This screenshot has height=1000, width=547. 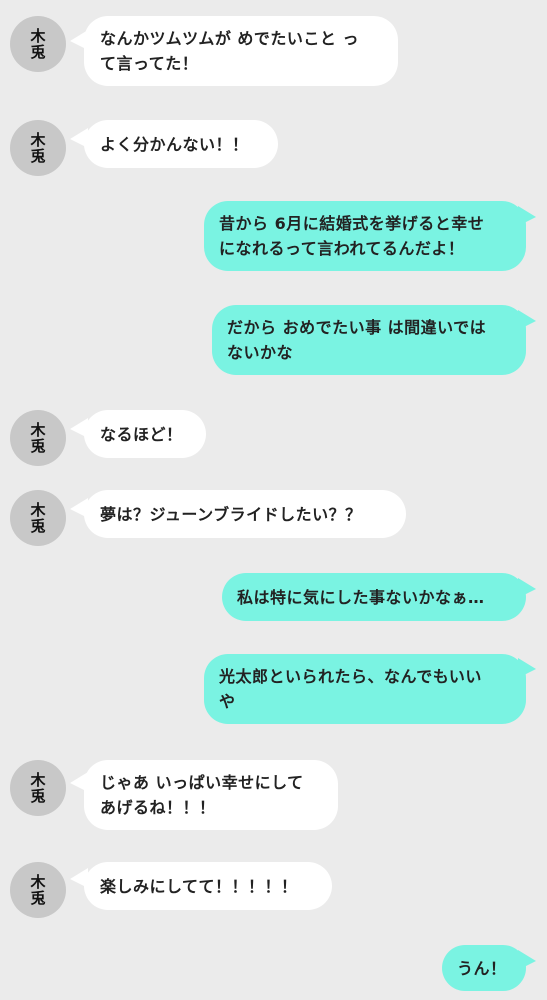 What do you see at coordinates (208, 886) in the screenshot?
I see `message-bubble: 楽しみにしてて！！！！！` at bounding box center [208, 886].